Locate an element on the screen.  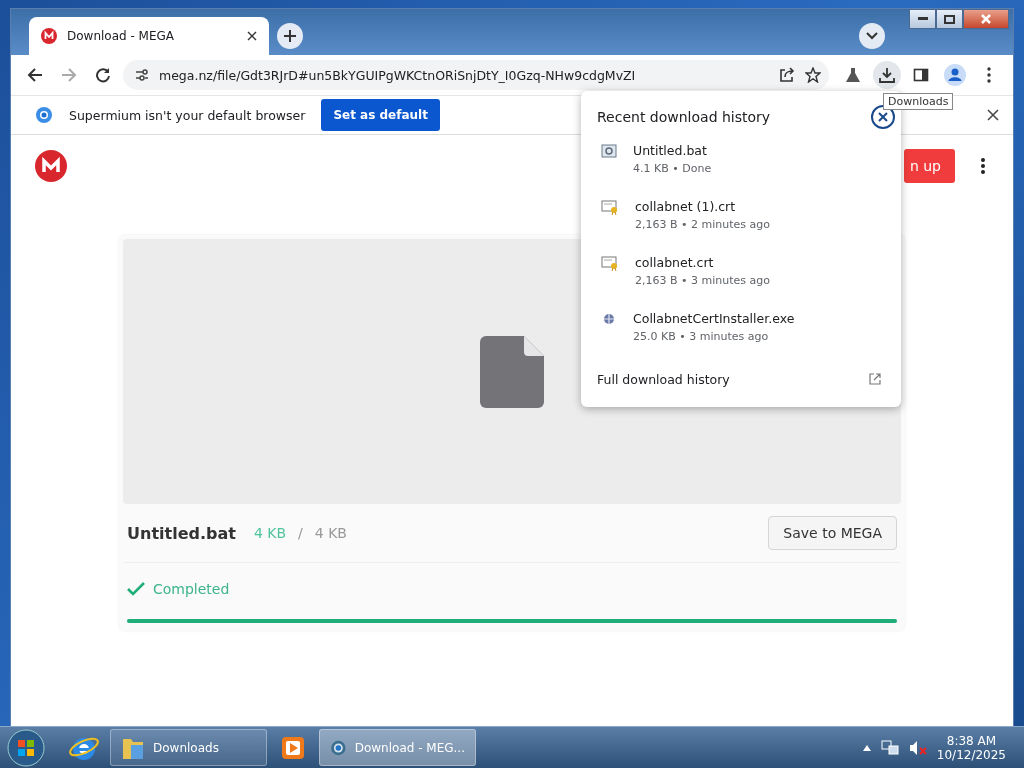
flask-icon is located at coordinates (853, 75).